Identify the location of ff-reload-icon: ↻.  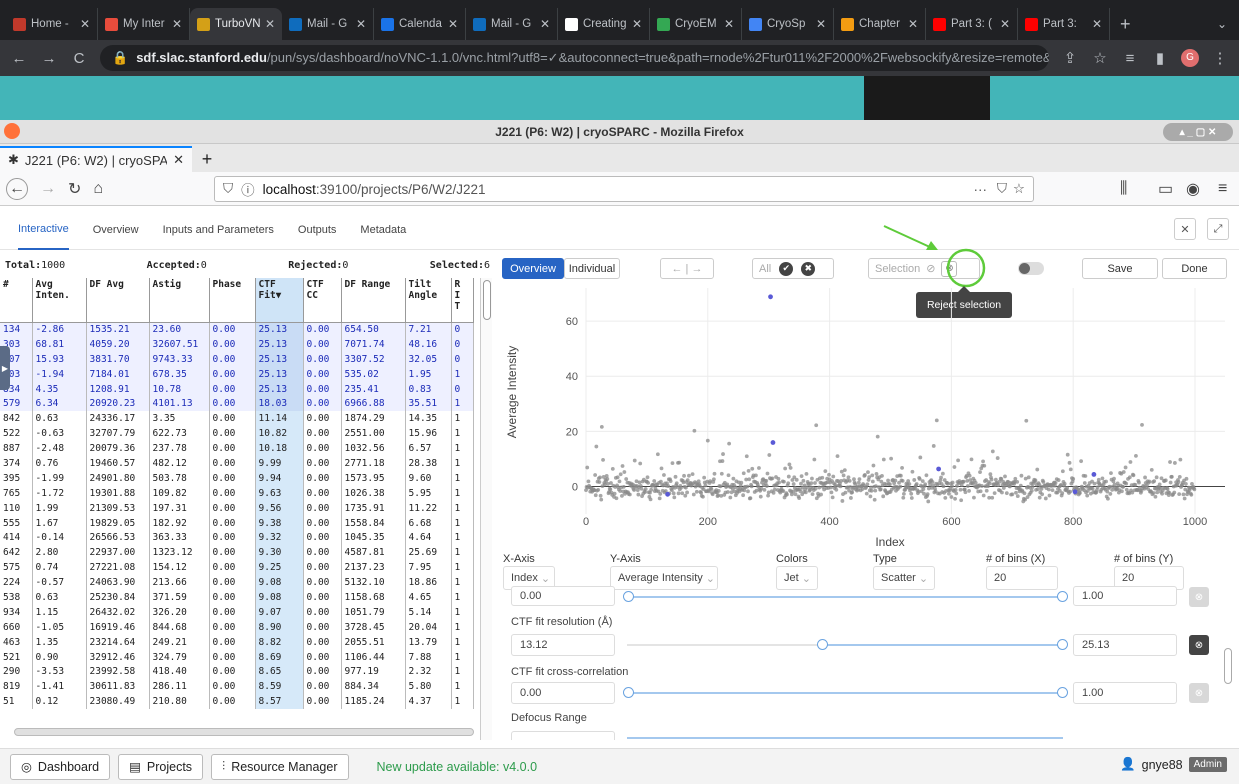
(74, 189).